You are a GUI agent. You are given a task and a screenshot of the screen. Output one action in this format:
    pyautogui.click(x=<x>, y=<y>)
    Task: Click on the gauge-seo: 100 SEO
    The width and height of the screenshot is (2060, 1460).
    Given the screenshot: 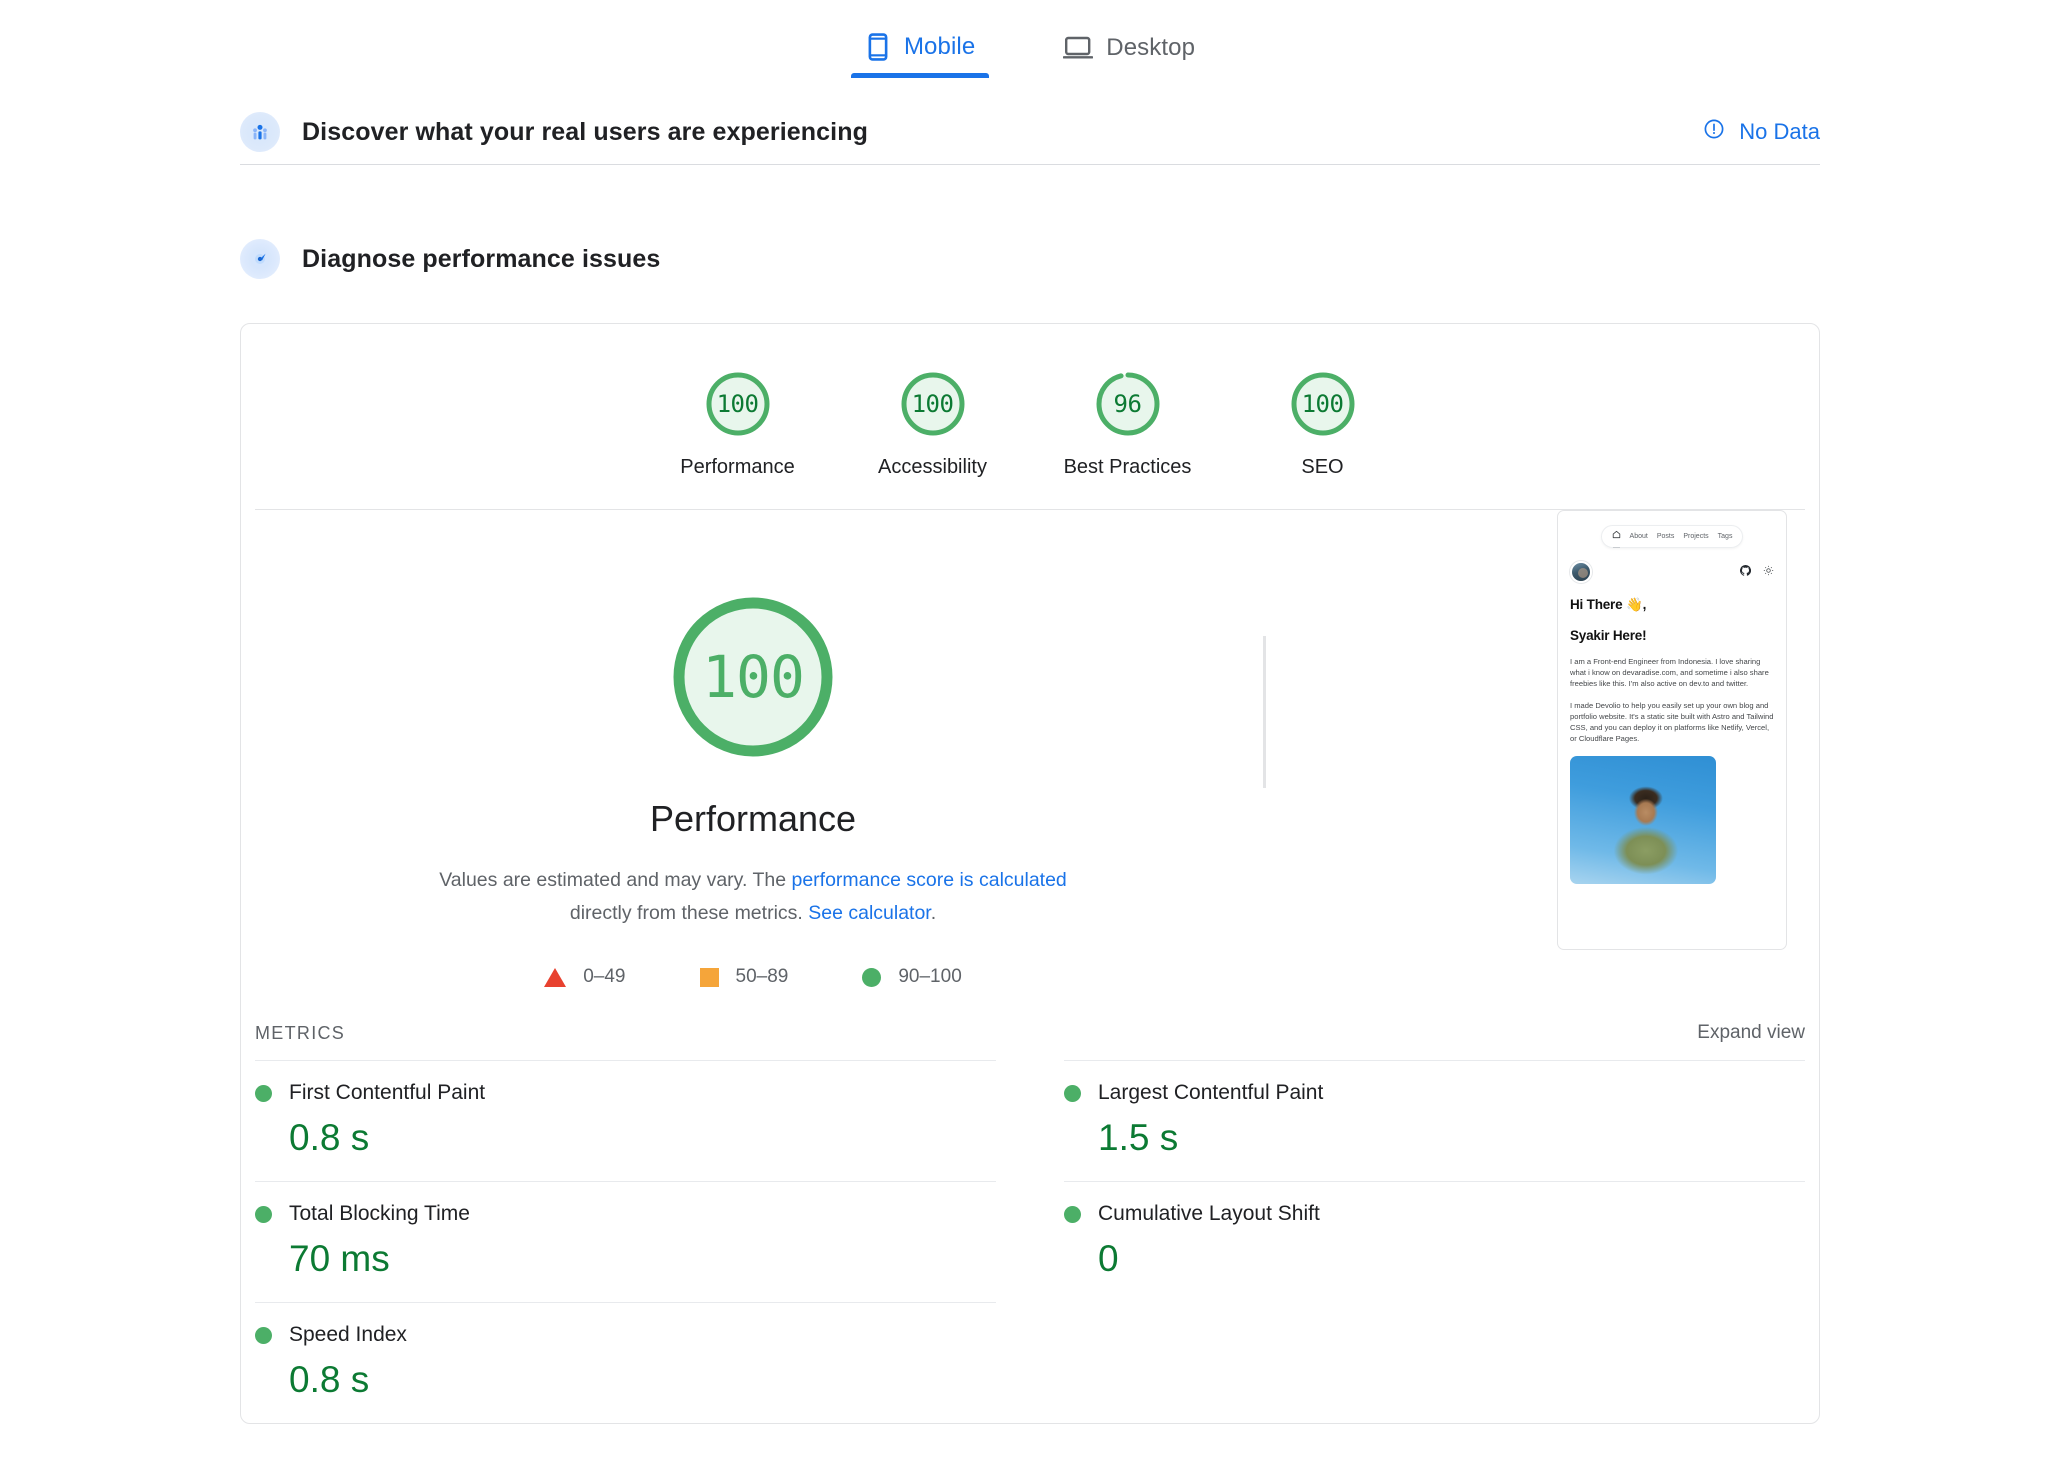 What is the action you would take?
    pyautogui.click(x=1322, y=423)
    